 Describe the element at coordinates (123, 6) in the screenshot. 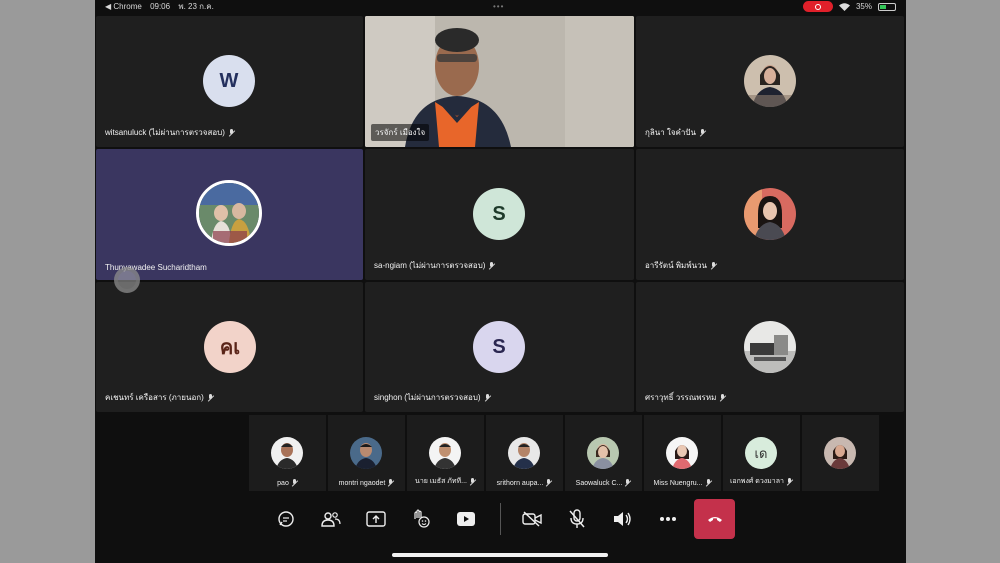

I see `back-to-app: ◀ Chrome` at that location.